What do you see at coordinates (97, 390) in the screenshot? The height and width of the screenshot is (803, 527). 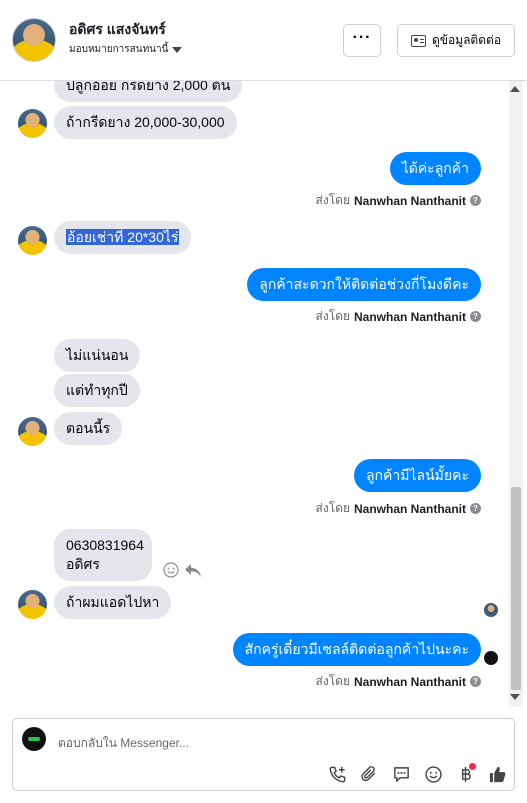 I see `message-incoming: แต่ทำทุกปี` at bounding box center [97, 390].